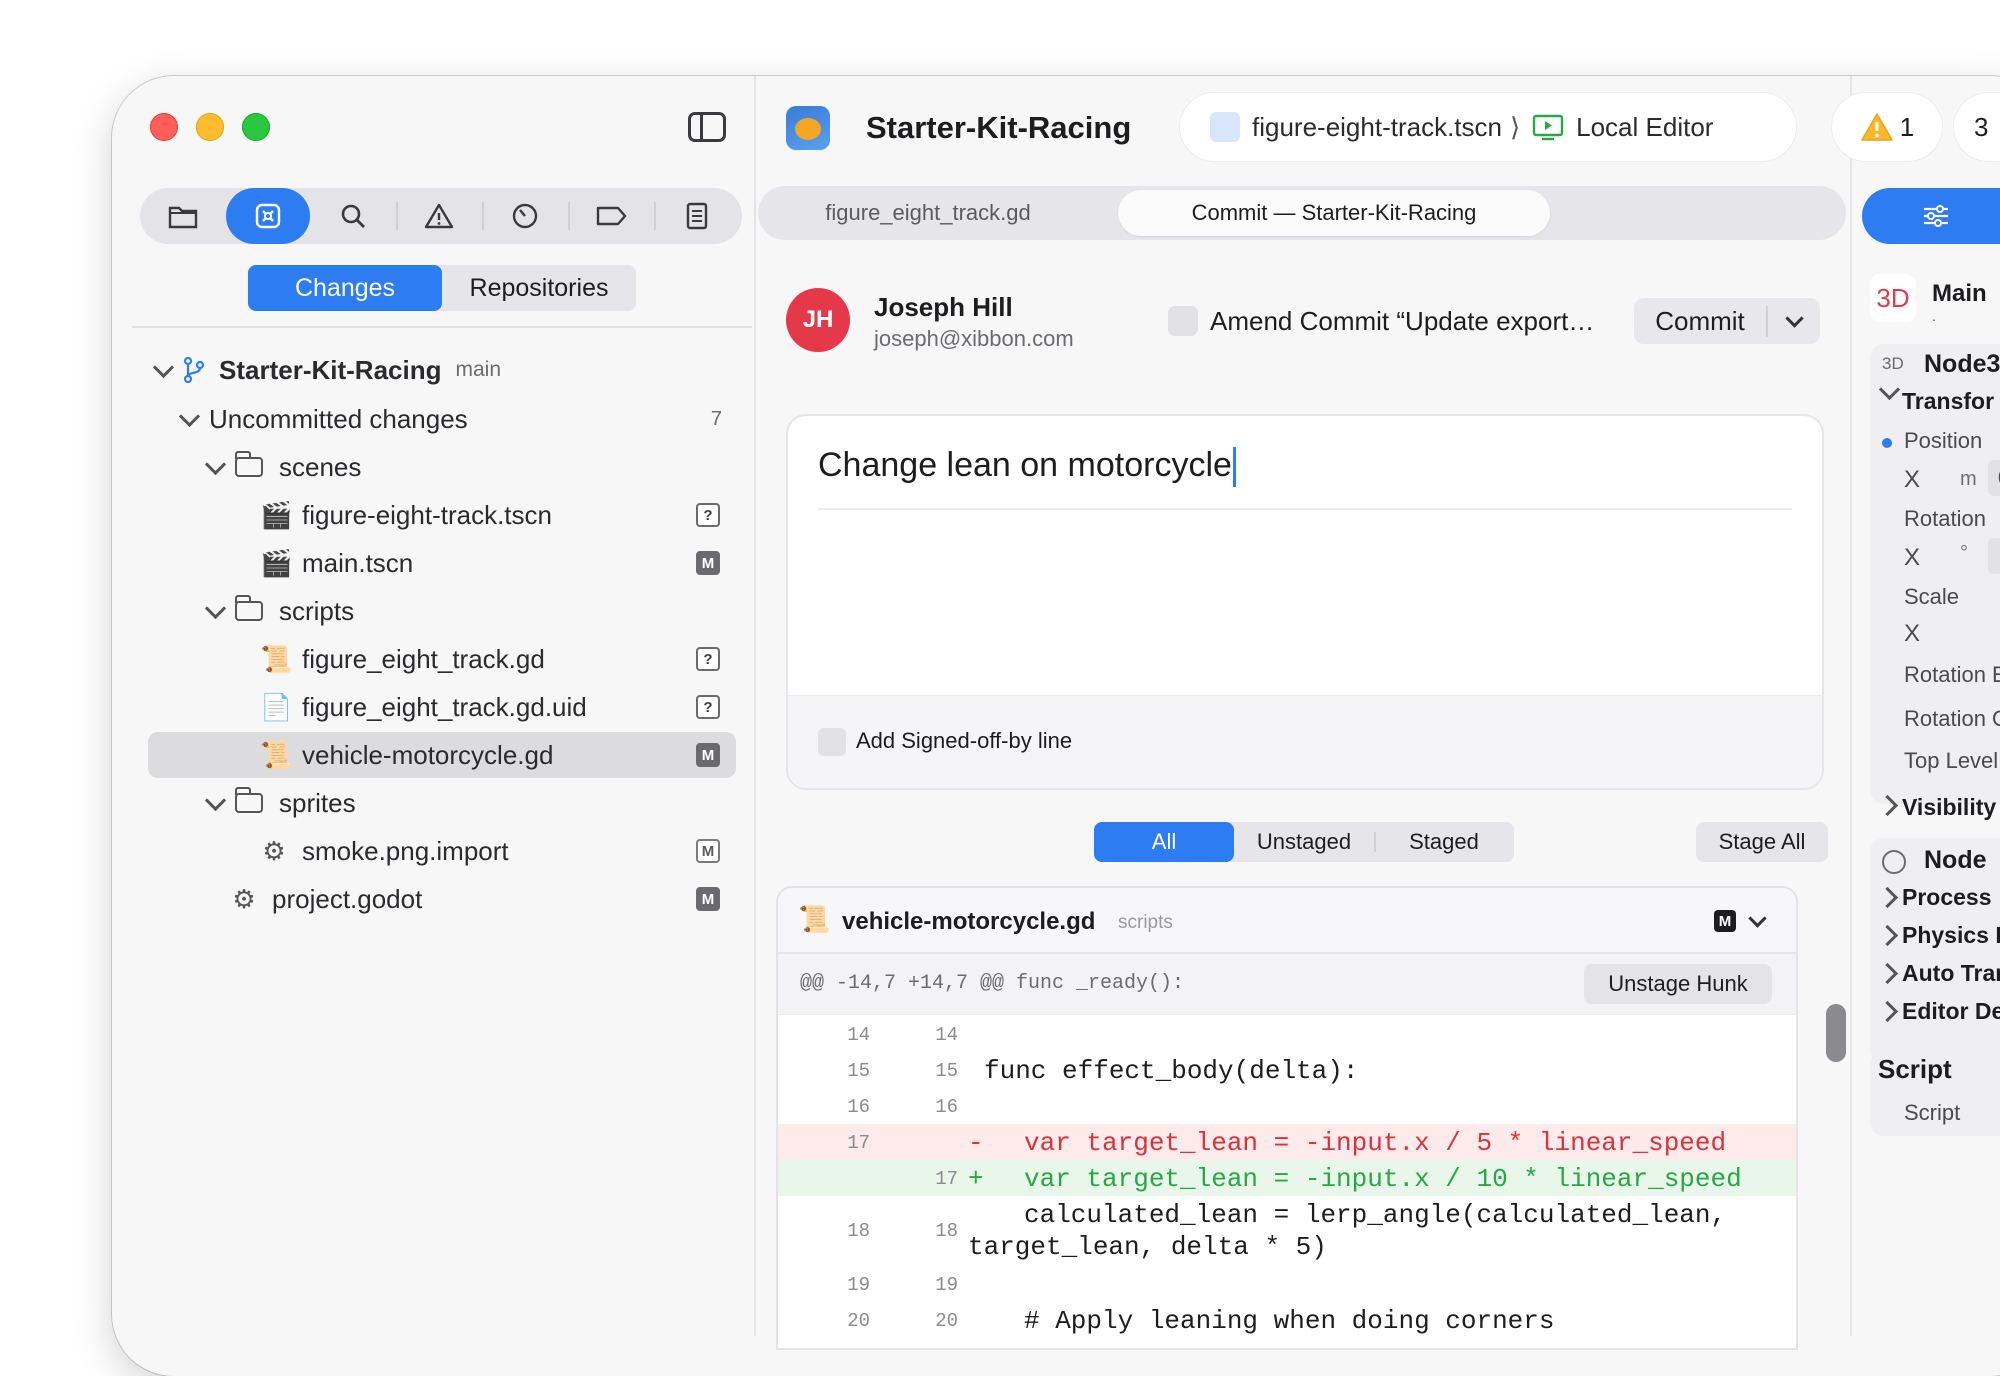 The image size is (2000, 1376). I want to click on editor-inspector-divider, so click(1851, 706).